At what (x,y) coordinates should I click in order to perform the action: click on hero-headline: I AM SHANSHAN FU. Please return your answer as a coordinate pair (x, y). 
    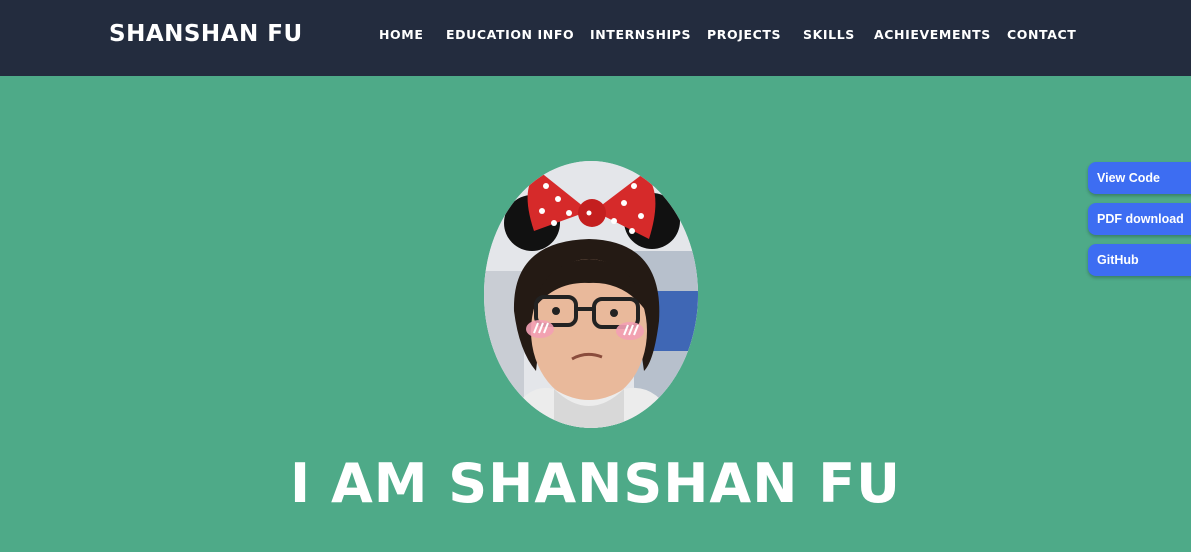
    Looking at the image, I should click on (595, 483).